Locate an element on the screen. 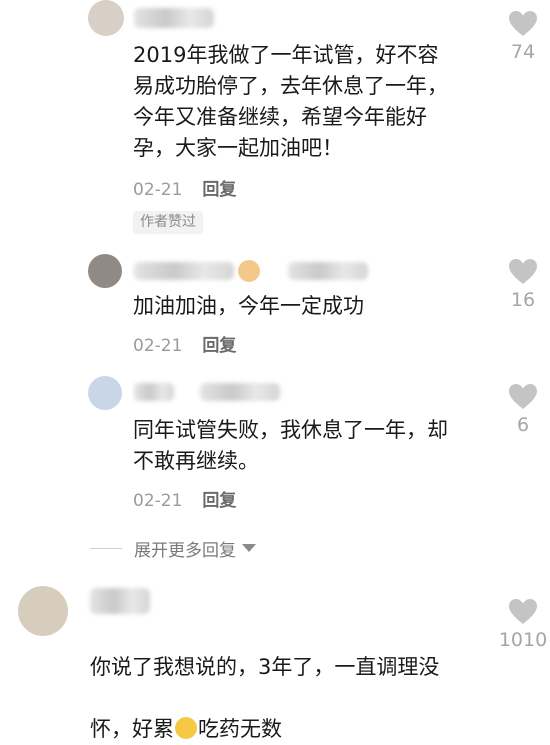 This screenshot has width=550, height=745. crying-face-icon is located at coordinates (186, 728).